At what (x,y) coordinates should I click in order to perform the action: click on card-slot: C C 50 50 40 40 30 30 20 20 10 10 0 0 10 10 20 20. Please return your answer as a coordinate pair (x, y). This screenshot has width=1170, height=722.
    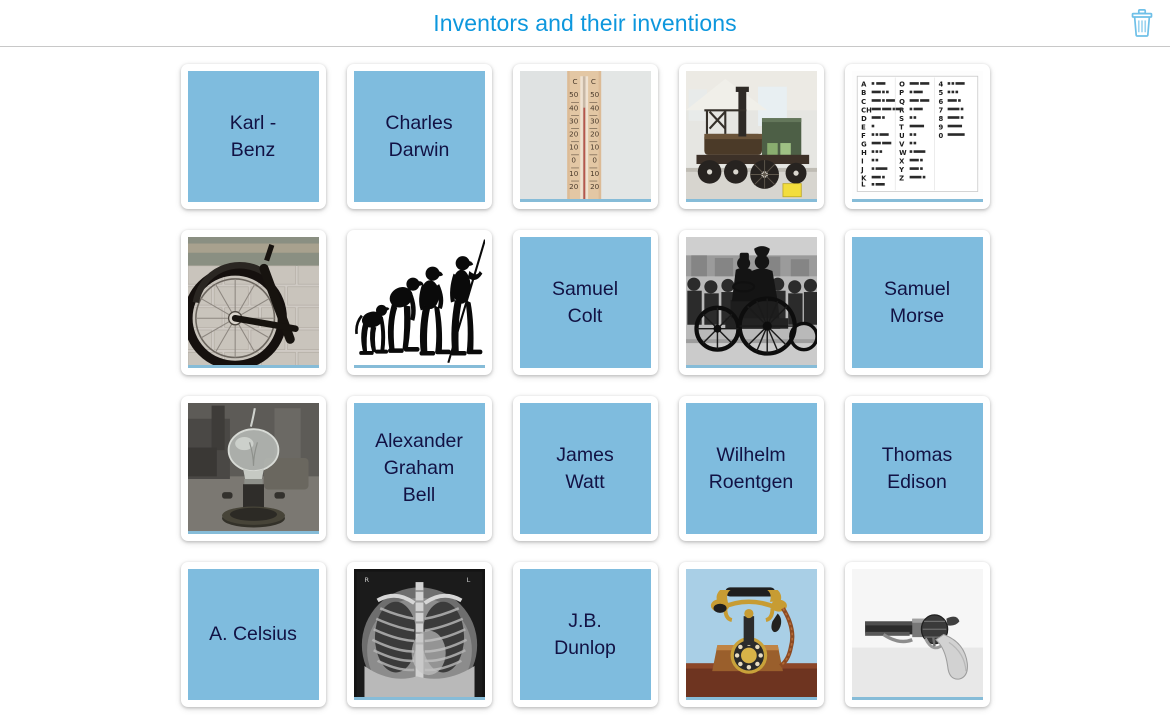
    Looking at the image, I should click on (585, 144).